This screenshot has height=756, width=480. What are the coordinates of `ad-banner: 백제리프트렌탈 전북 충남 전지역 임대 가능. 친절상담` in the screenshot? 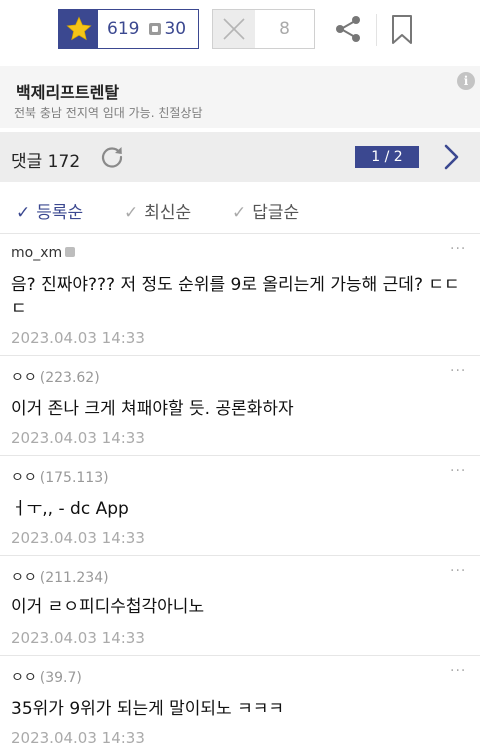 It's located at (240, 97).